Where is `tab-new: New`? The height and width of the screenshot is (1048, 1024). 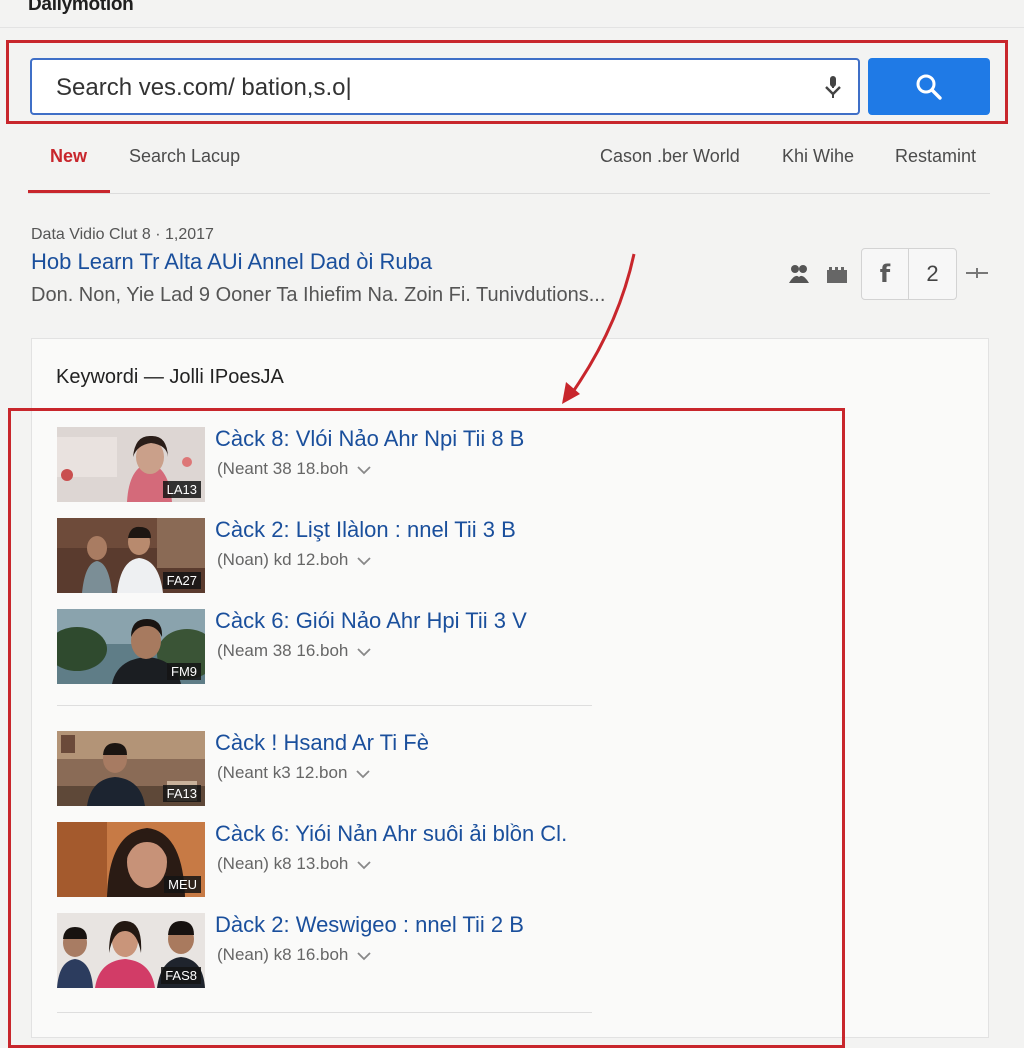
tab-new: New is located at coordinates (68, 156).